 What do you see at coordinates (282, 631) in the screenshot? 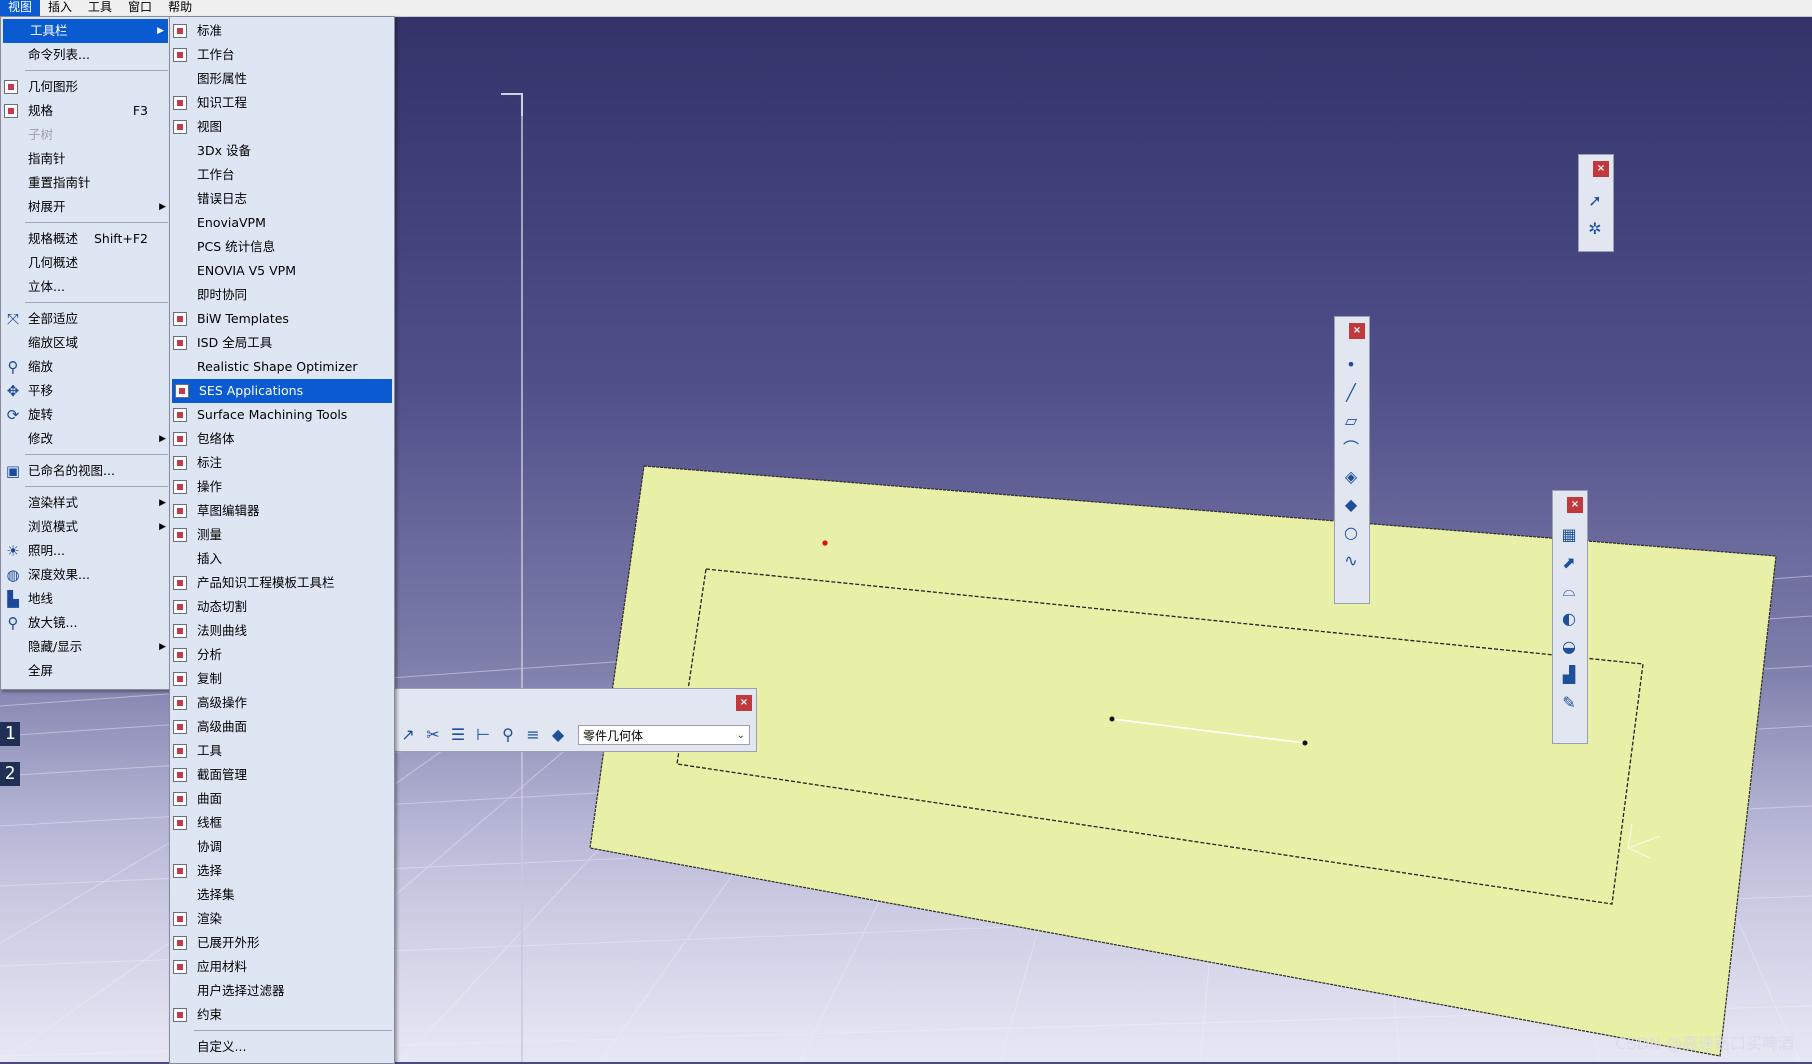
I see `menu-item: 法则曲线` at bounding box center [282, 631].